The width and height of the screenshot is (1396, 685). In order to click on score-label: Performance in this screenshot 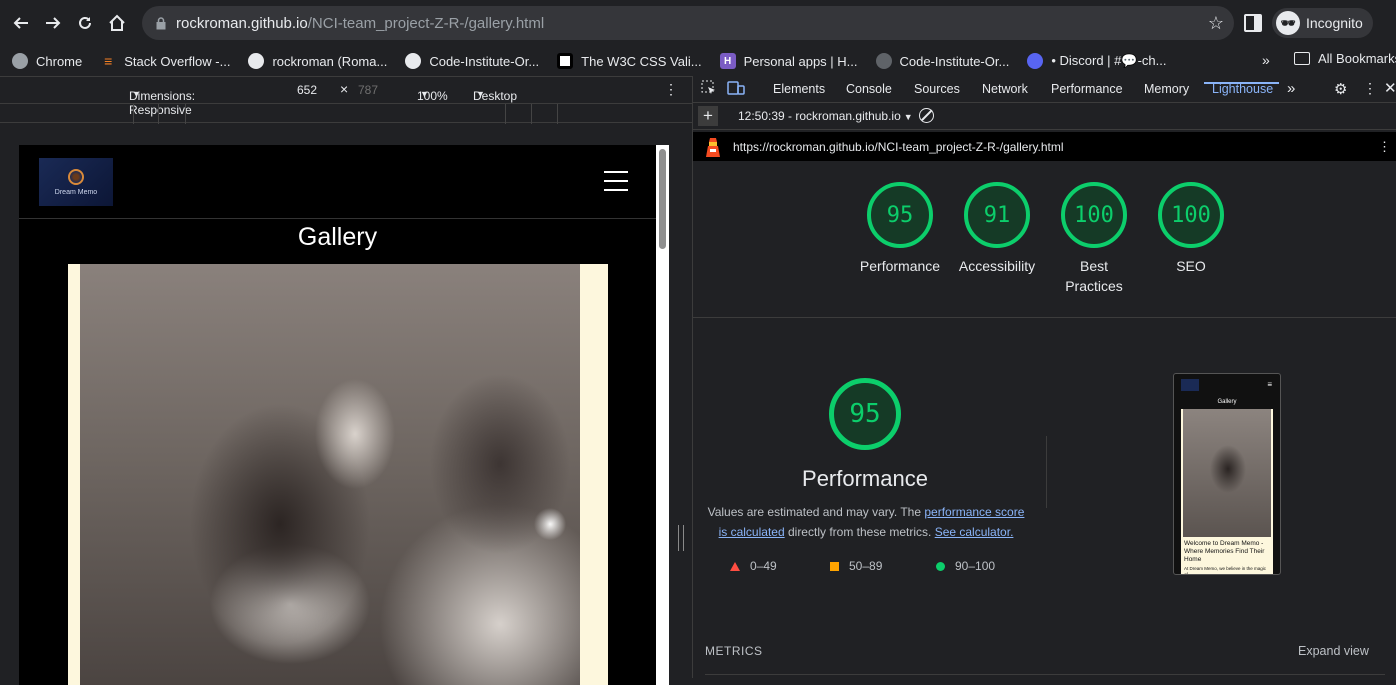, I will do `click(900, 266)`.